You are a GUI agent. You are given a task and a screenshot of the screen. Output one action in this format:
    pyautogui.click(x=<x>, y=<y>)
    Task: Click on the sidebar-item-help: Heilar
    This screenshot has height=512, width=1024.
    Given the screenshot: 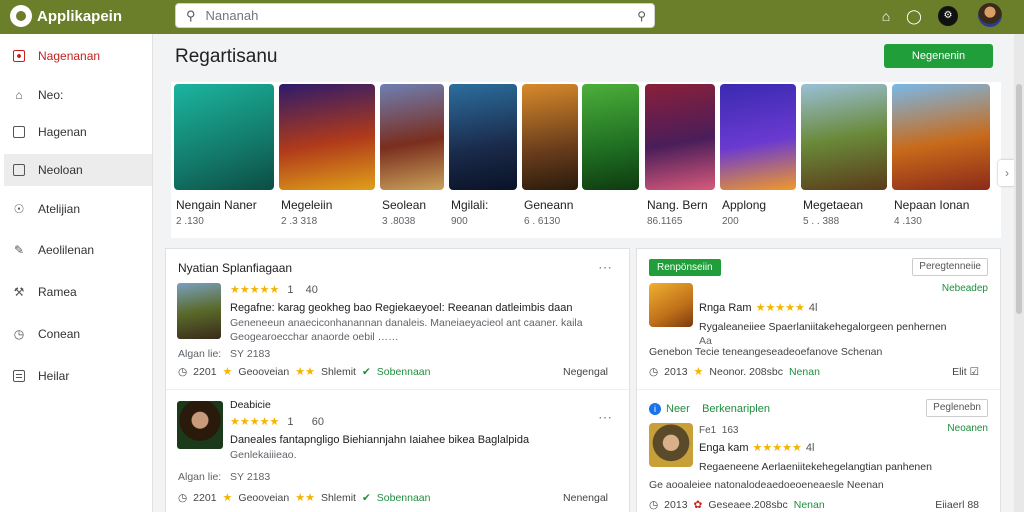 What is the action you would take?
    pyautogui.click(x=78, y=376)
    